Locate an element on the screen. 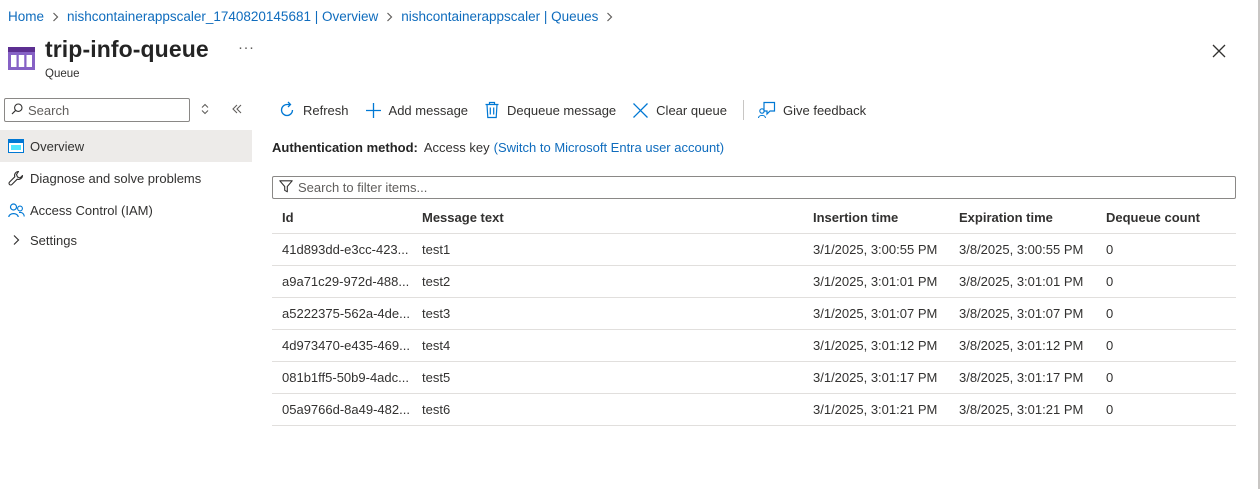 The height and width of the screenshot is (489, 1260). close-icon is located at coordinates (1219, 51).